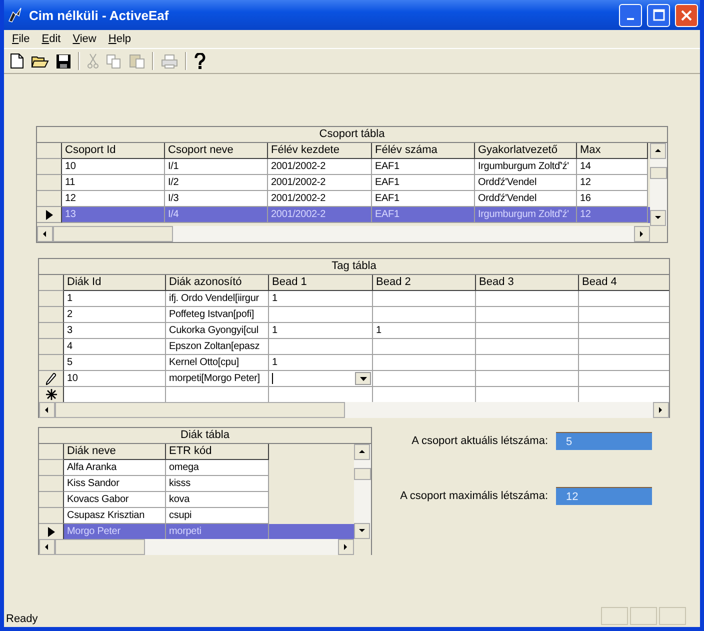  I want to click on arrow-up-icon, so click(658, 151).